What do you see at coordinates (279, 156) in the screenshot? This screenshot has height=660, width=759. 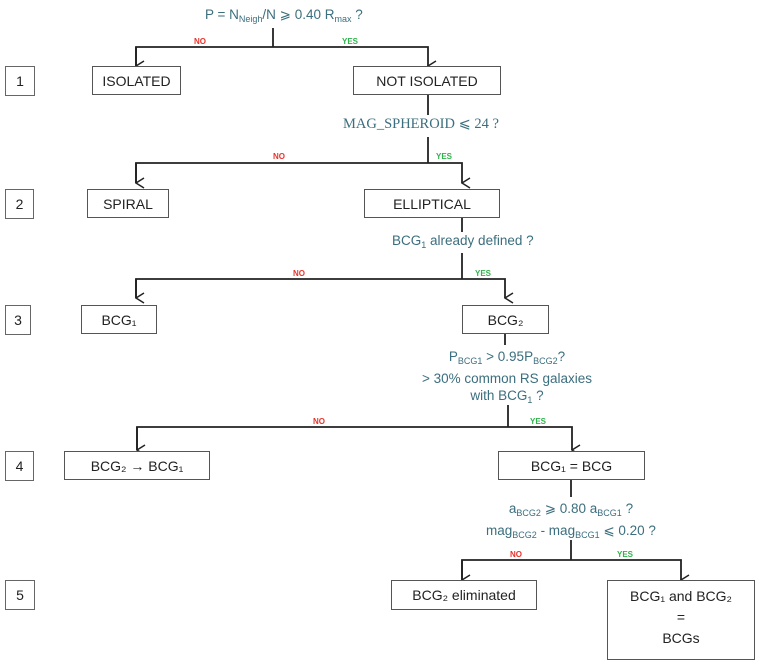 I see `label-no-2: NO` at bounding box center [279, 156].